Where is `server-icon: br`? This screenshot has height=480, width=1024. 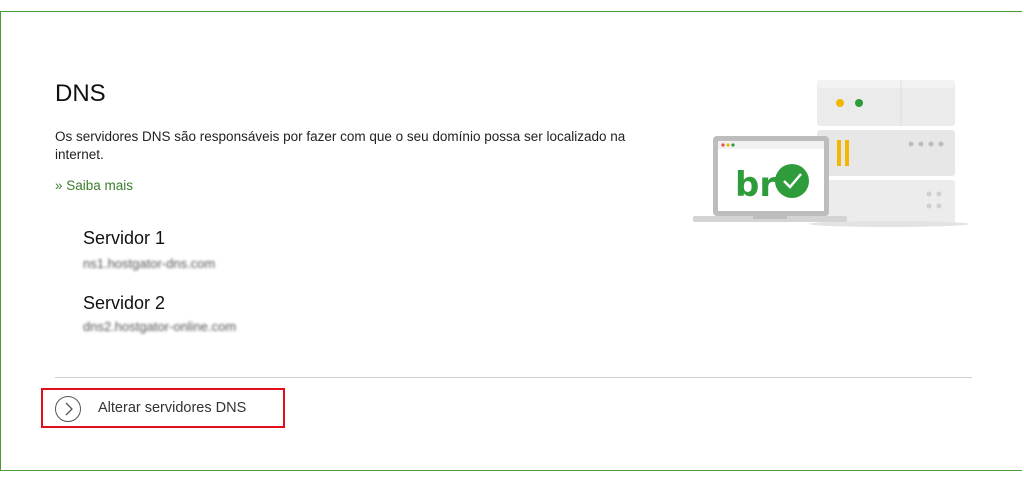
server-icon: br is located at coordinates (831, 153).